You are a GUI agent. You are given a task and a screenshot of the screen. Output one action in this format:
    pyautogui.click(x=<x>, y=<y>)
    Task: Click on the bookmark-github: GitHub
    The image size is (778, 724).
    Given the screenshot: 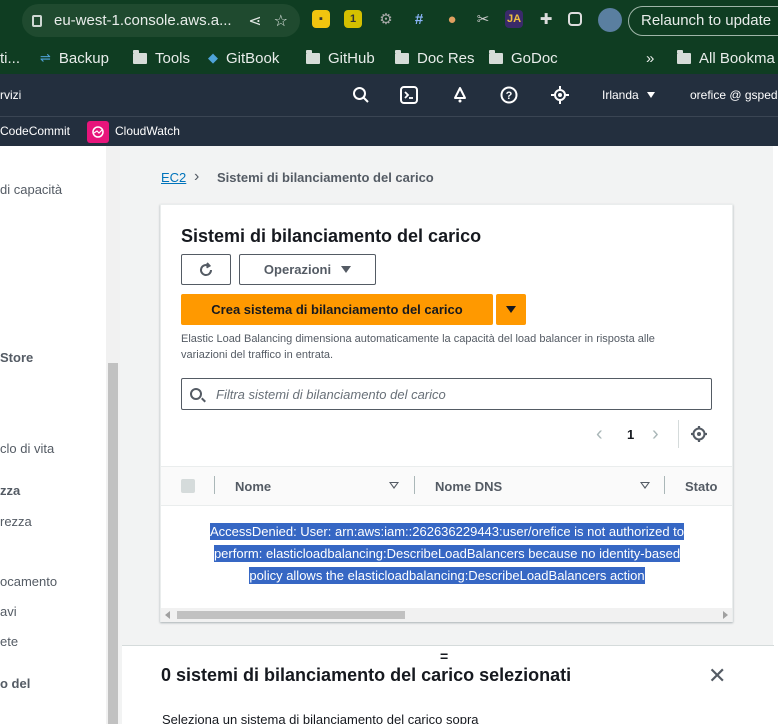 What is the action you would take?
    pyautogui.click(x=340, y=58)
    